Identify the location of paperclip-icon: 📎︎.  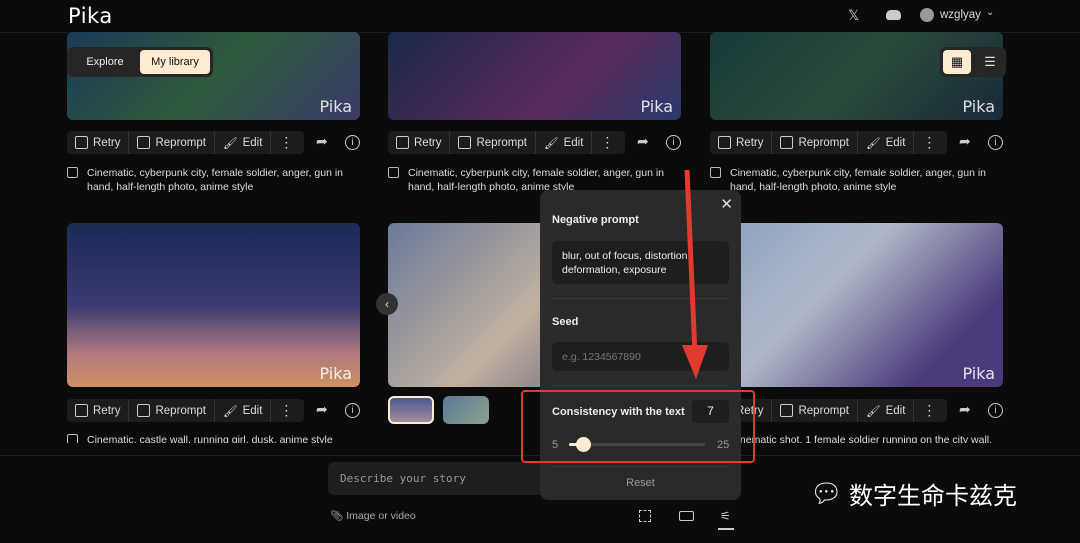
(337, 516).